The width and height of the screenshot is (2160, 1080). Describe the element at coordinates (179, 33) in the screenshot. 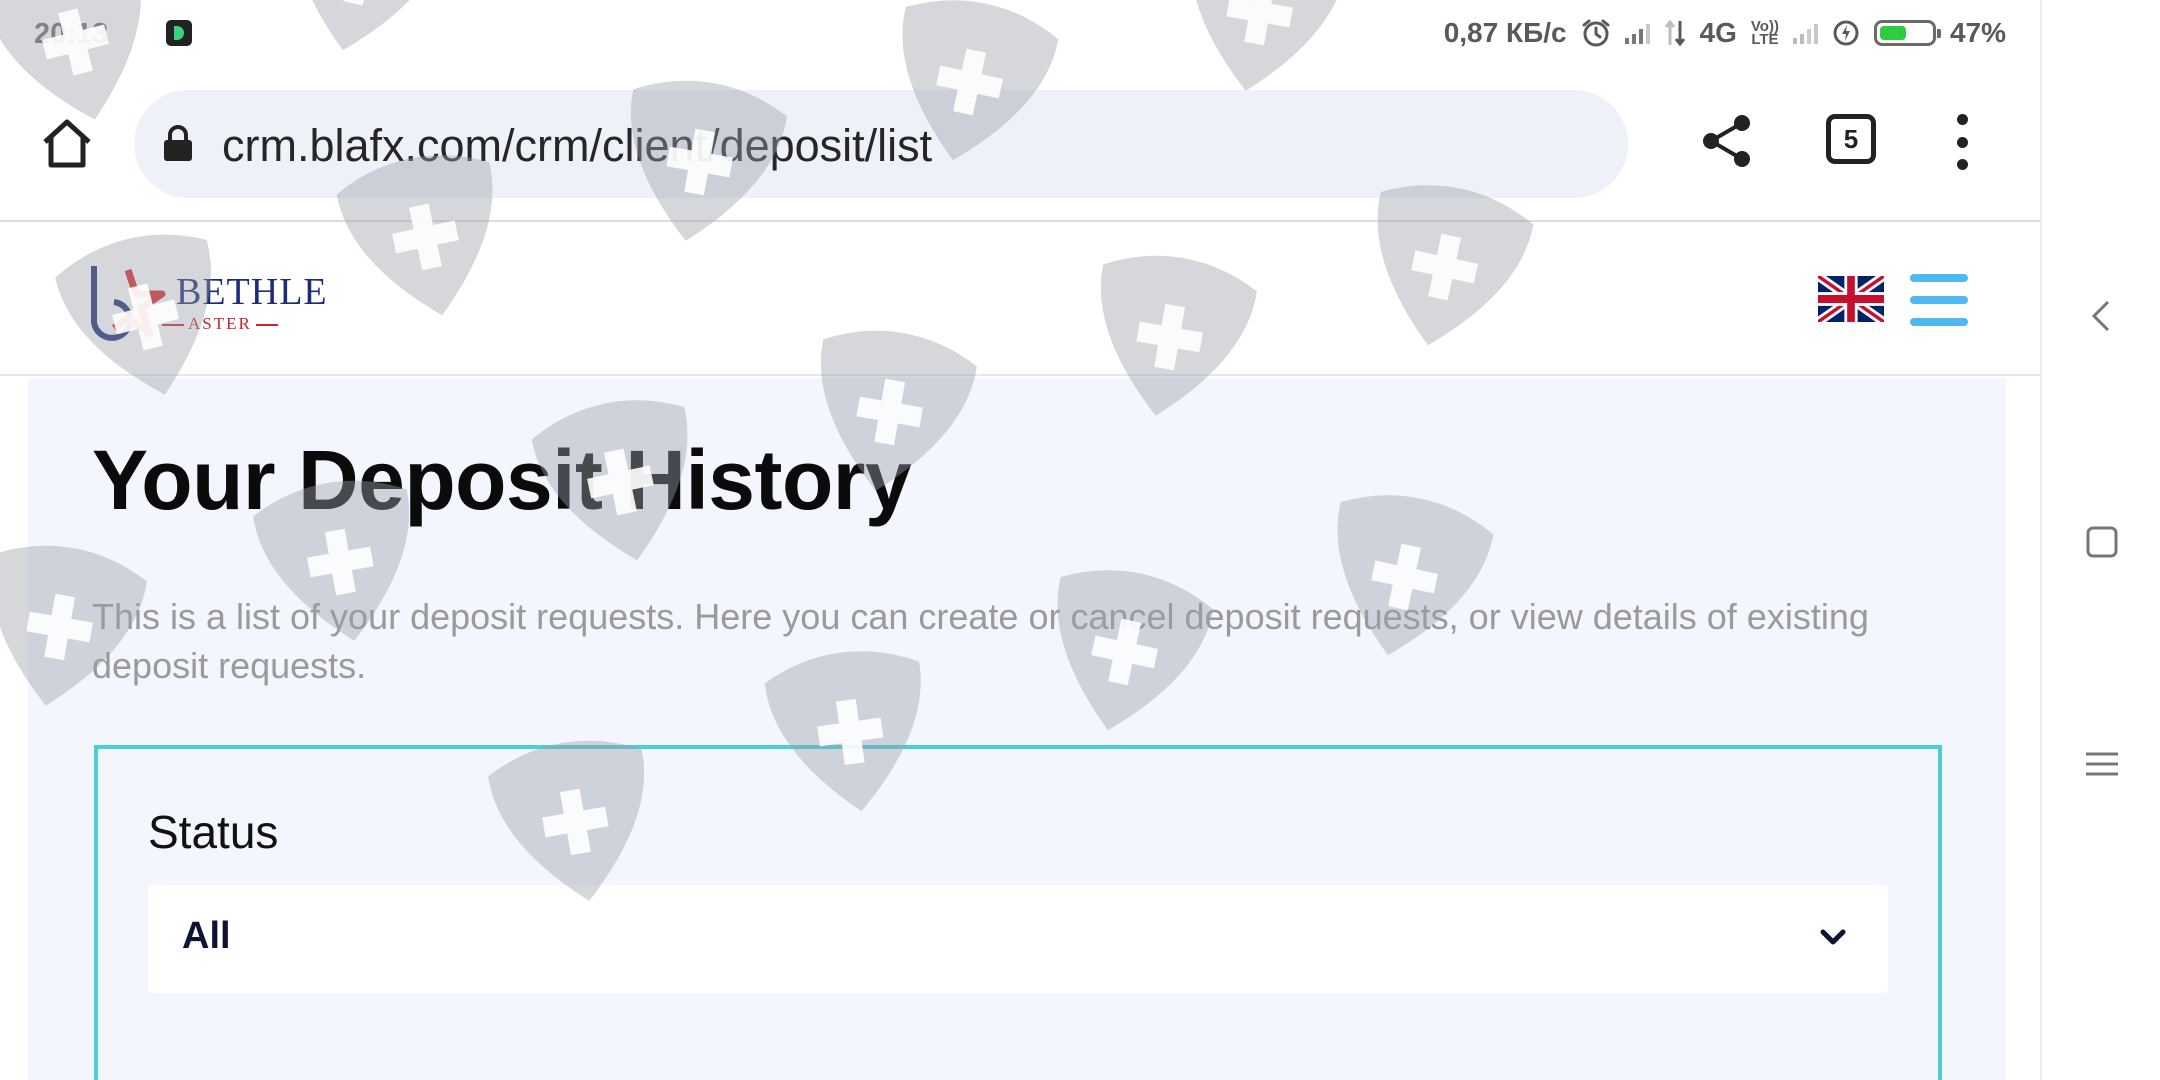

I see `app-notification-icon` at that location.